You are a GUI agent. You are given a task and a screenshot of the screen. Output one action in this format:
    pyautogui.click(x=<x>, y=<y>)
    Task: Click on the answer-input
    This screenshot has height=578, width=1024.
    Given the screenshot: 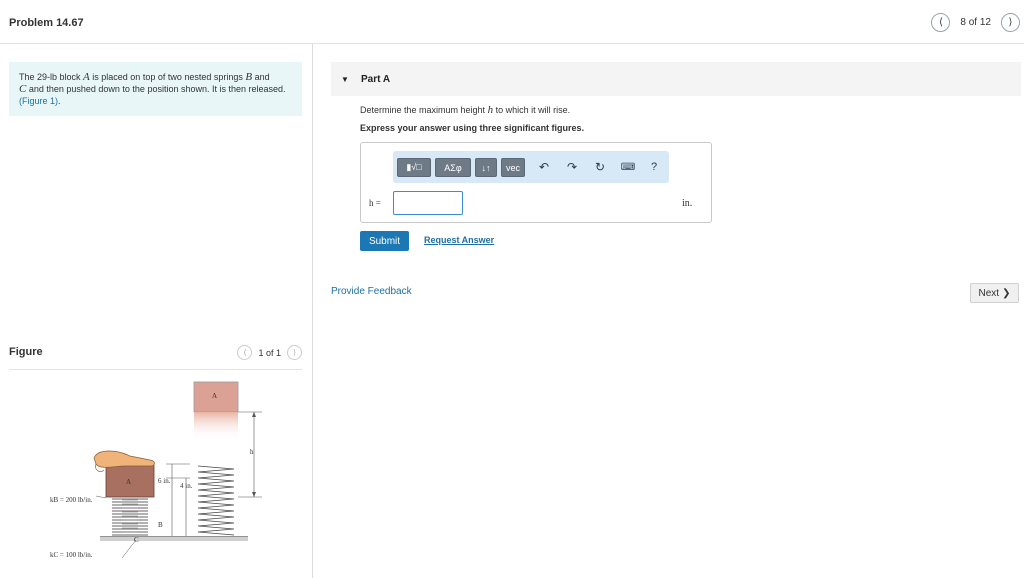 What is the action you would take?
    pyautogui.click(x=428, y=203)
    